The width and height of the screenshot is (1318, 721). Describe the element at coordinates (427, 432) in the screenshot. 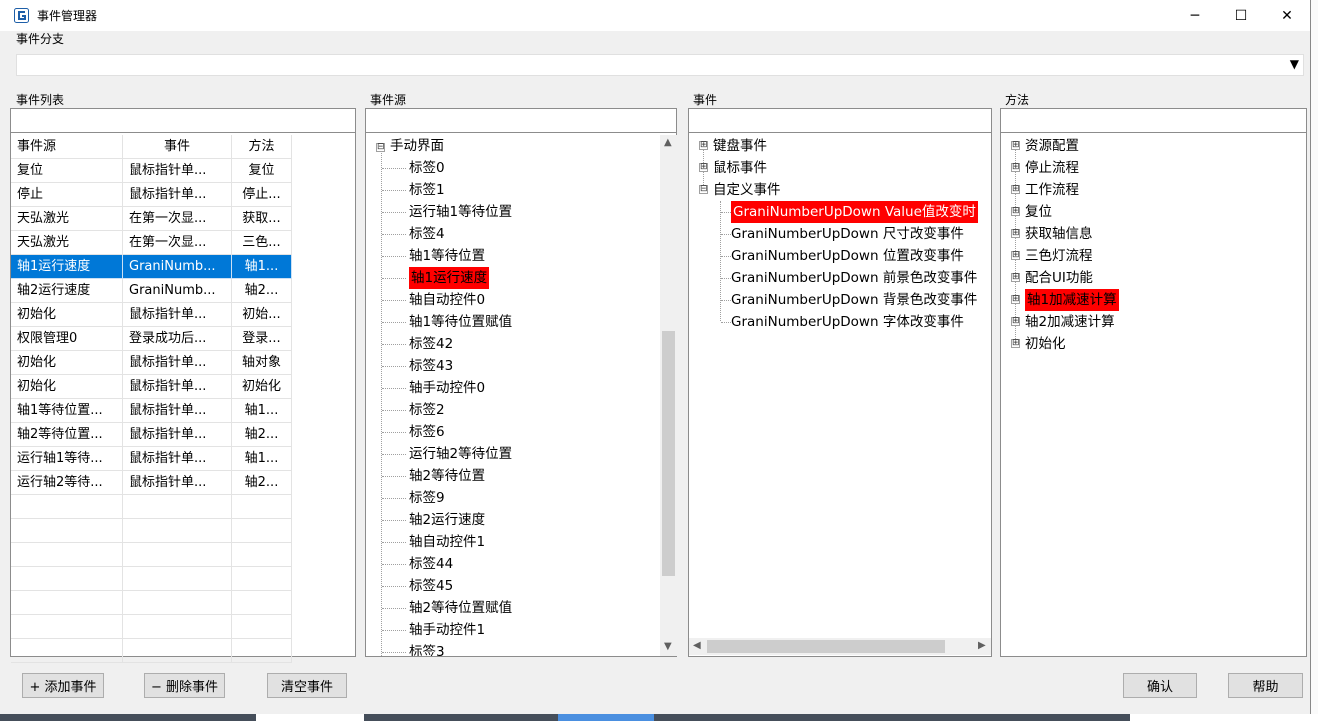

I see `tree-node-source: 标签6` at that location.